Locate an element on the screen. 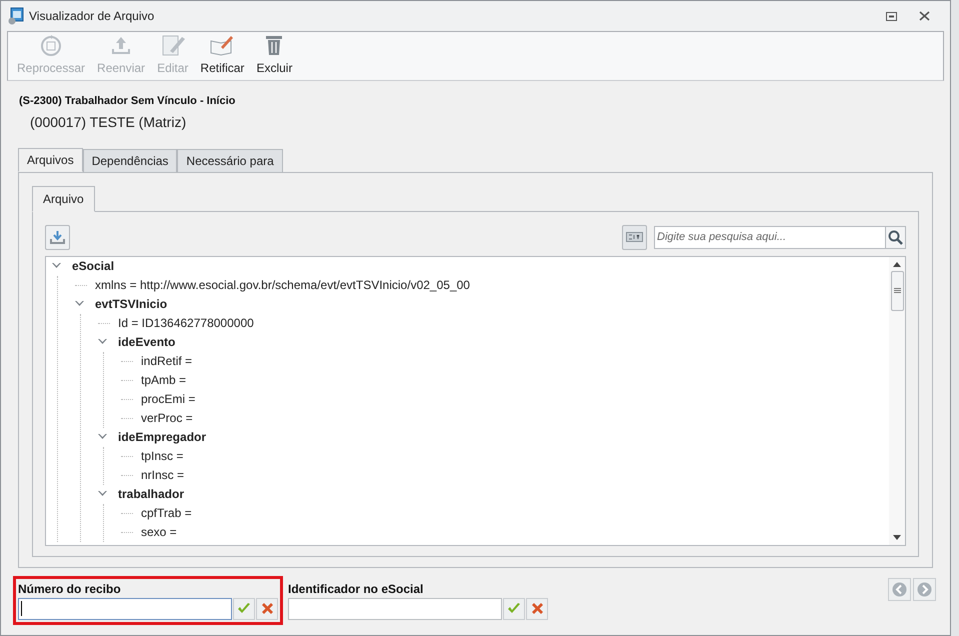 The width and height of the screenshot is (959, 636). download-button is located at coordinates (57, 237).